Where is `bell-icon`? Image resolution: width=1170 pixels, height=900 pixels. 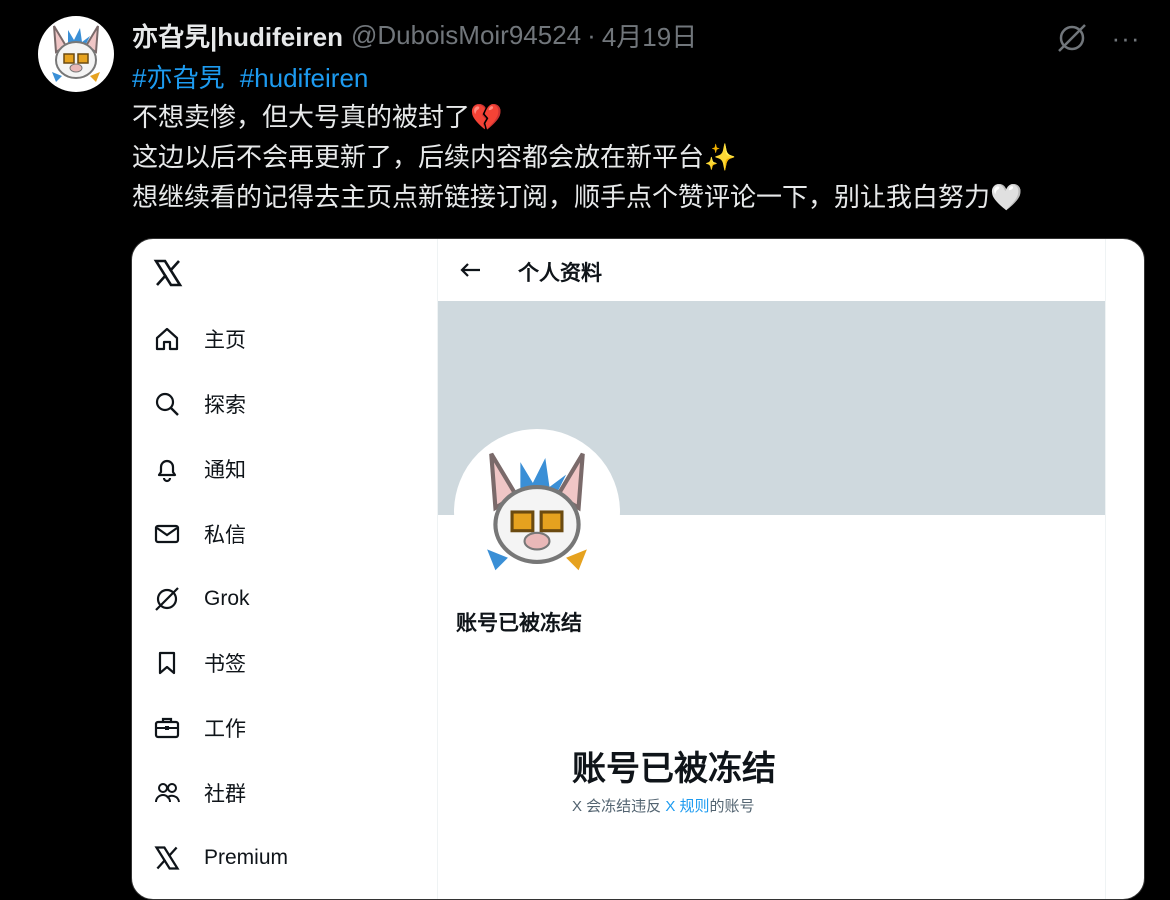 bell-icon is located at coordinates (167, 469).